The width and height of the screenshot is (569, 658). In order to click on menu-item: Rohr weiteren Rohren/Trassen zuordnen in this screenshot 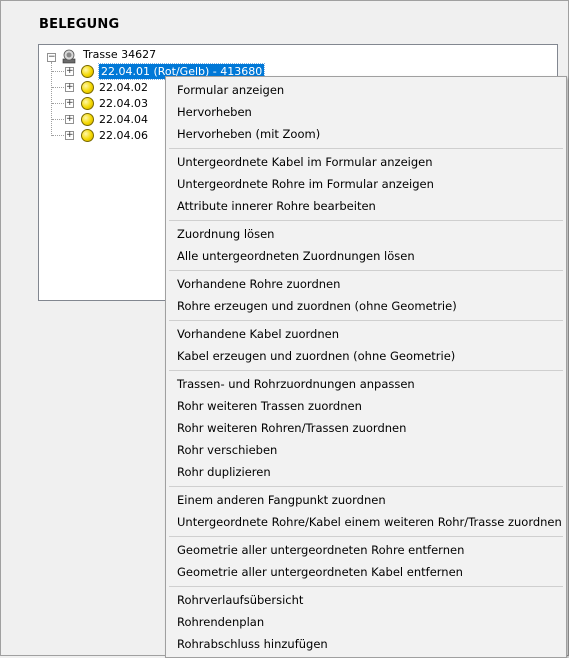, I will do `click(291, 428)`.